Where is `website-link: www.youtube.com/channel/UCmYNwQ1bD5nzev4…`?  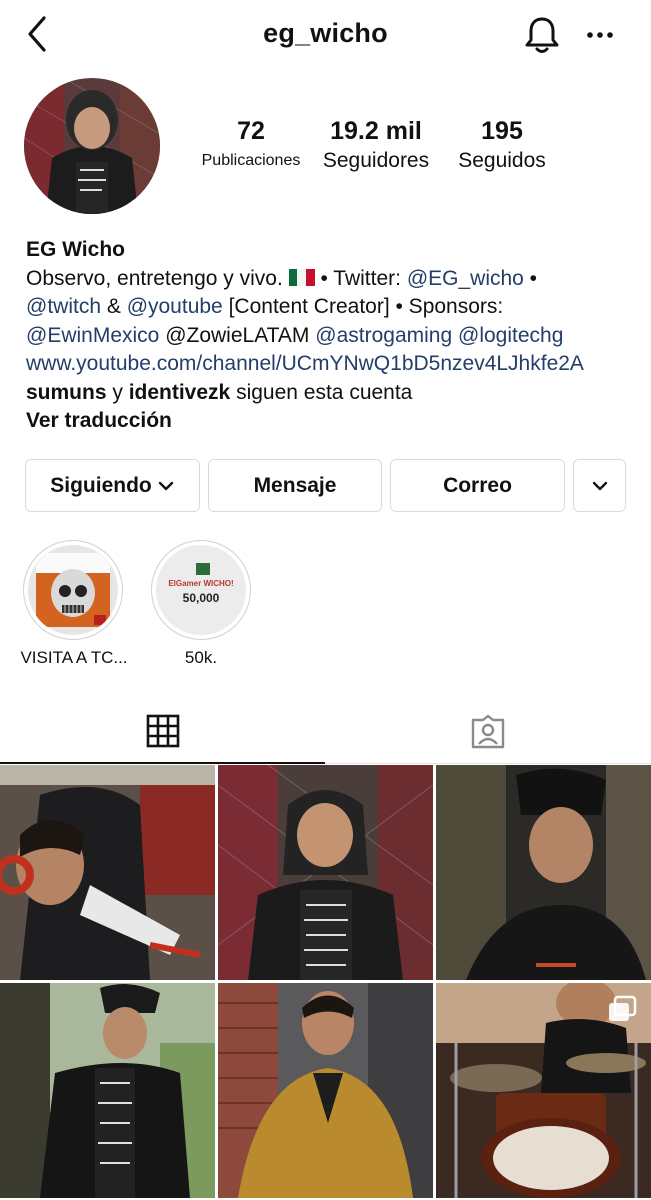 website-link: www.youtube.com/channel/UCmYNwQ1bD5nzev4… is located at coordinates (332, 364).